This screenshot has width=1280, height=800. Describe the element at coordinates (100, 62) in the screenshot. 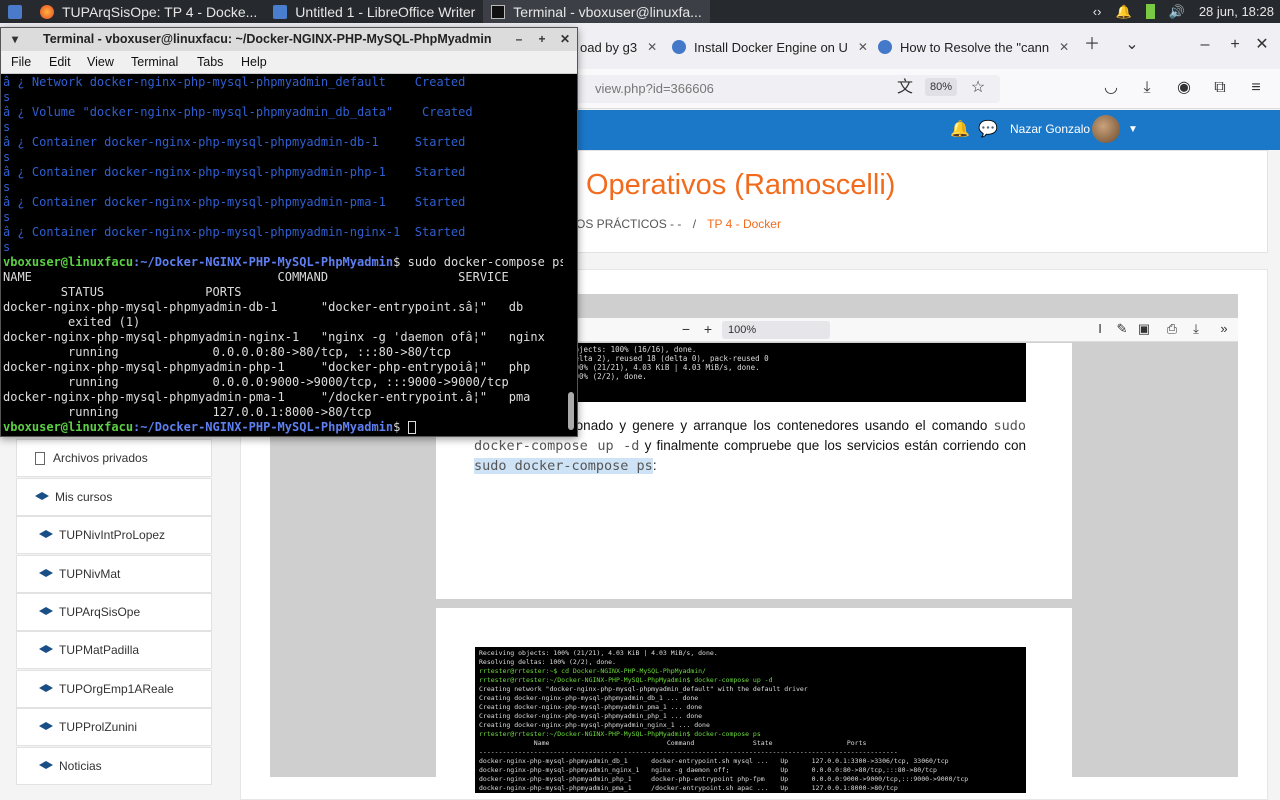

I see `menu-view: View` at that location.